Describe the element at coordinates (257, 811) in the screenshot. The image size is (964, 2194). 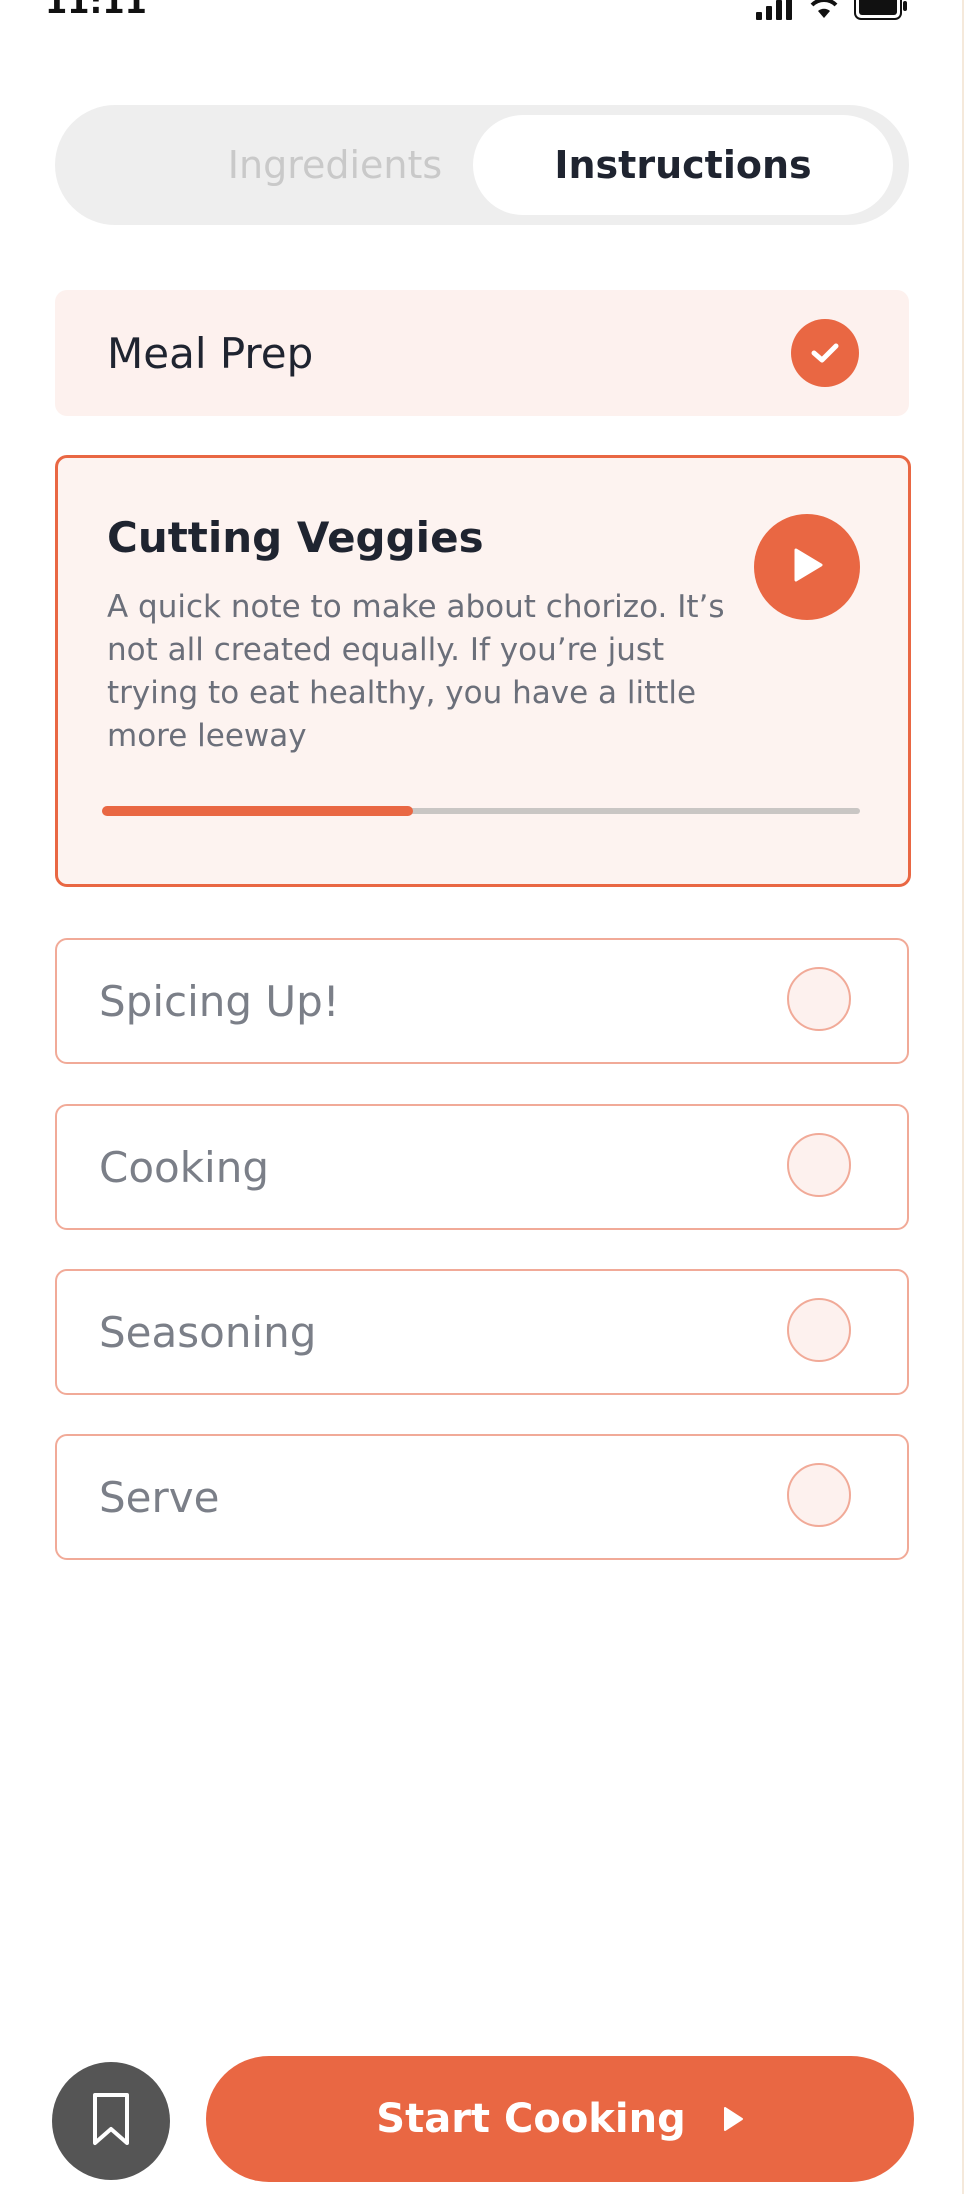
I see `step-progress-fill` at that location.